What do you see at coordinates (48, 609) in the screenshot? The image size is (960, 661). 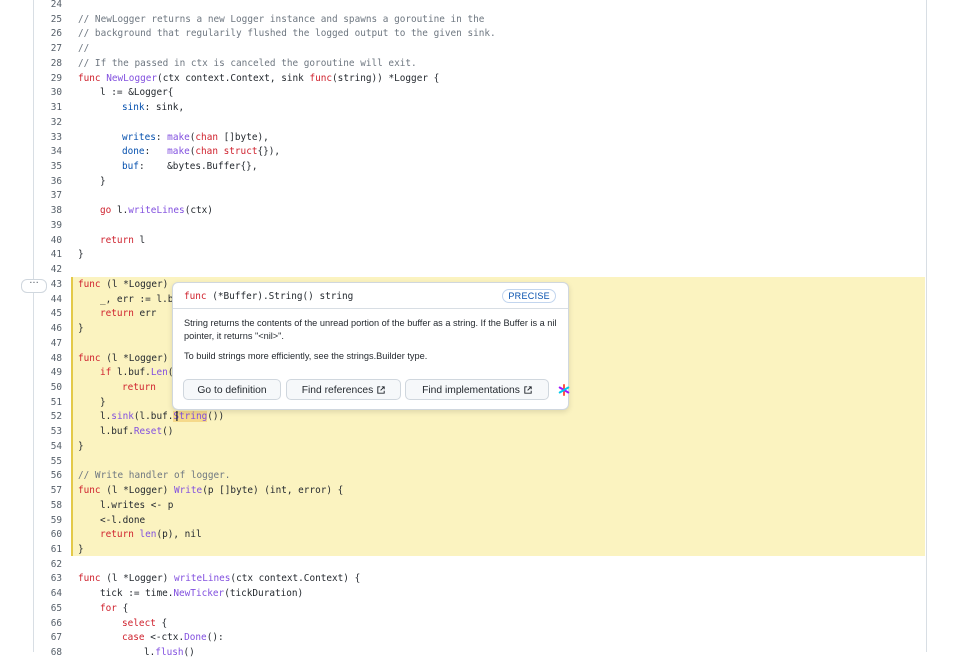 I see `line-number: 65` at bounding box center [48, 609].